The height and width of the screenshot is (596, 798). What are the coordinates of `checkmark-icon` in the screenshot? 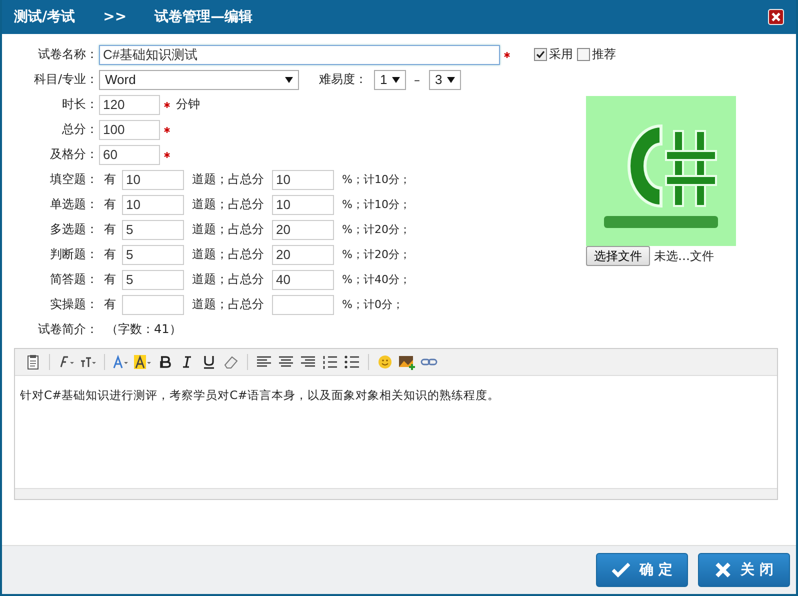 It's located at (621, 570).